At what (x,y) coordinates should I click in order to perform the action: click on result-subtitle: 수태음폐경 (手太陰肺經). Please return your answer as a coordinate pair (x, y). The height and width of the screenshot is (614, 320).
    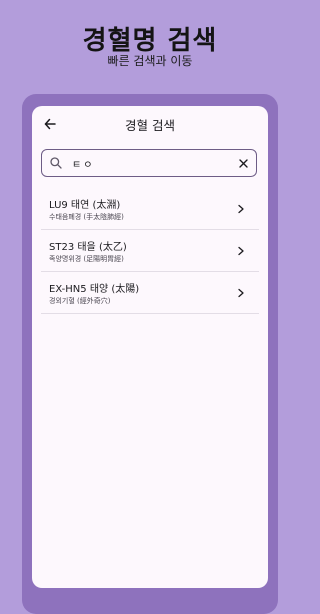
    Looking at the image, I should click on (86, 217).